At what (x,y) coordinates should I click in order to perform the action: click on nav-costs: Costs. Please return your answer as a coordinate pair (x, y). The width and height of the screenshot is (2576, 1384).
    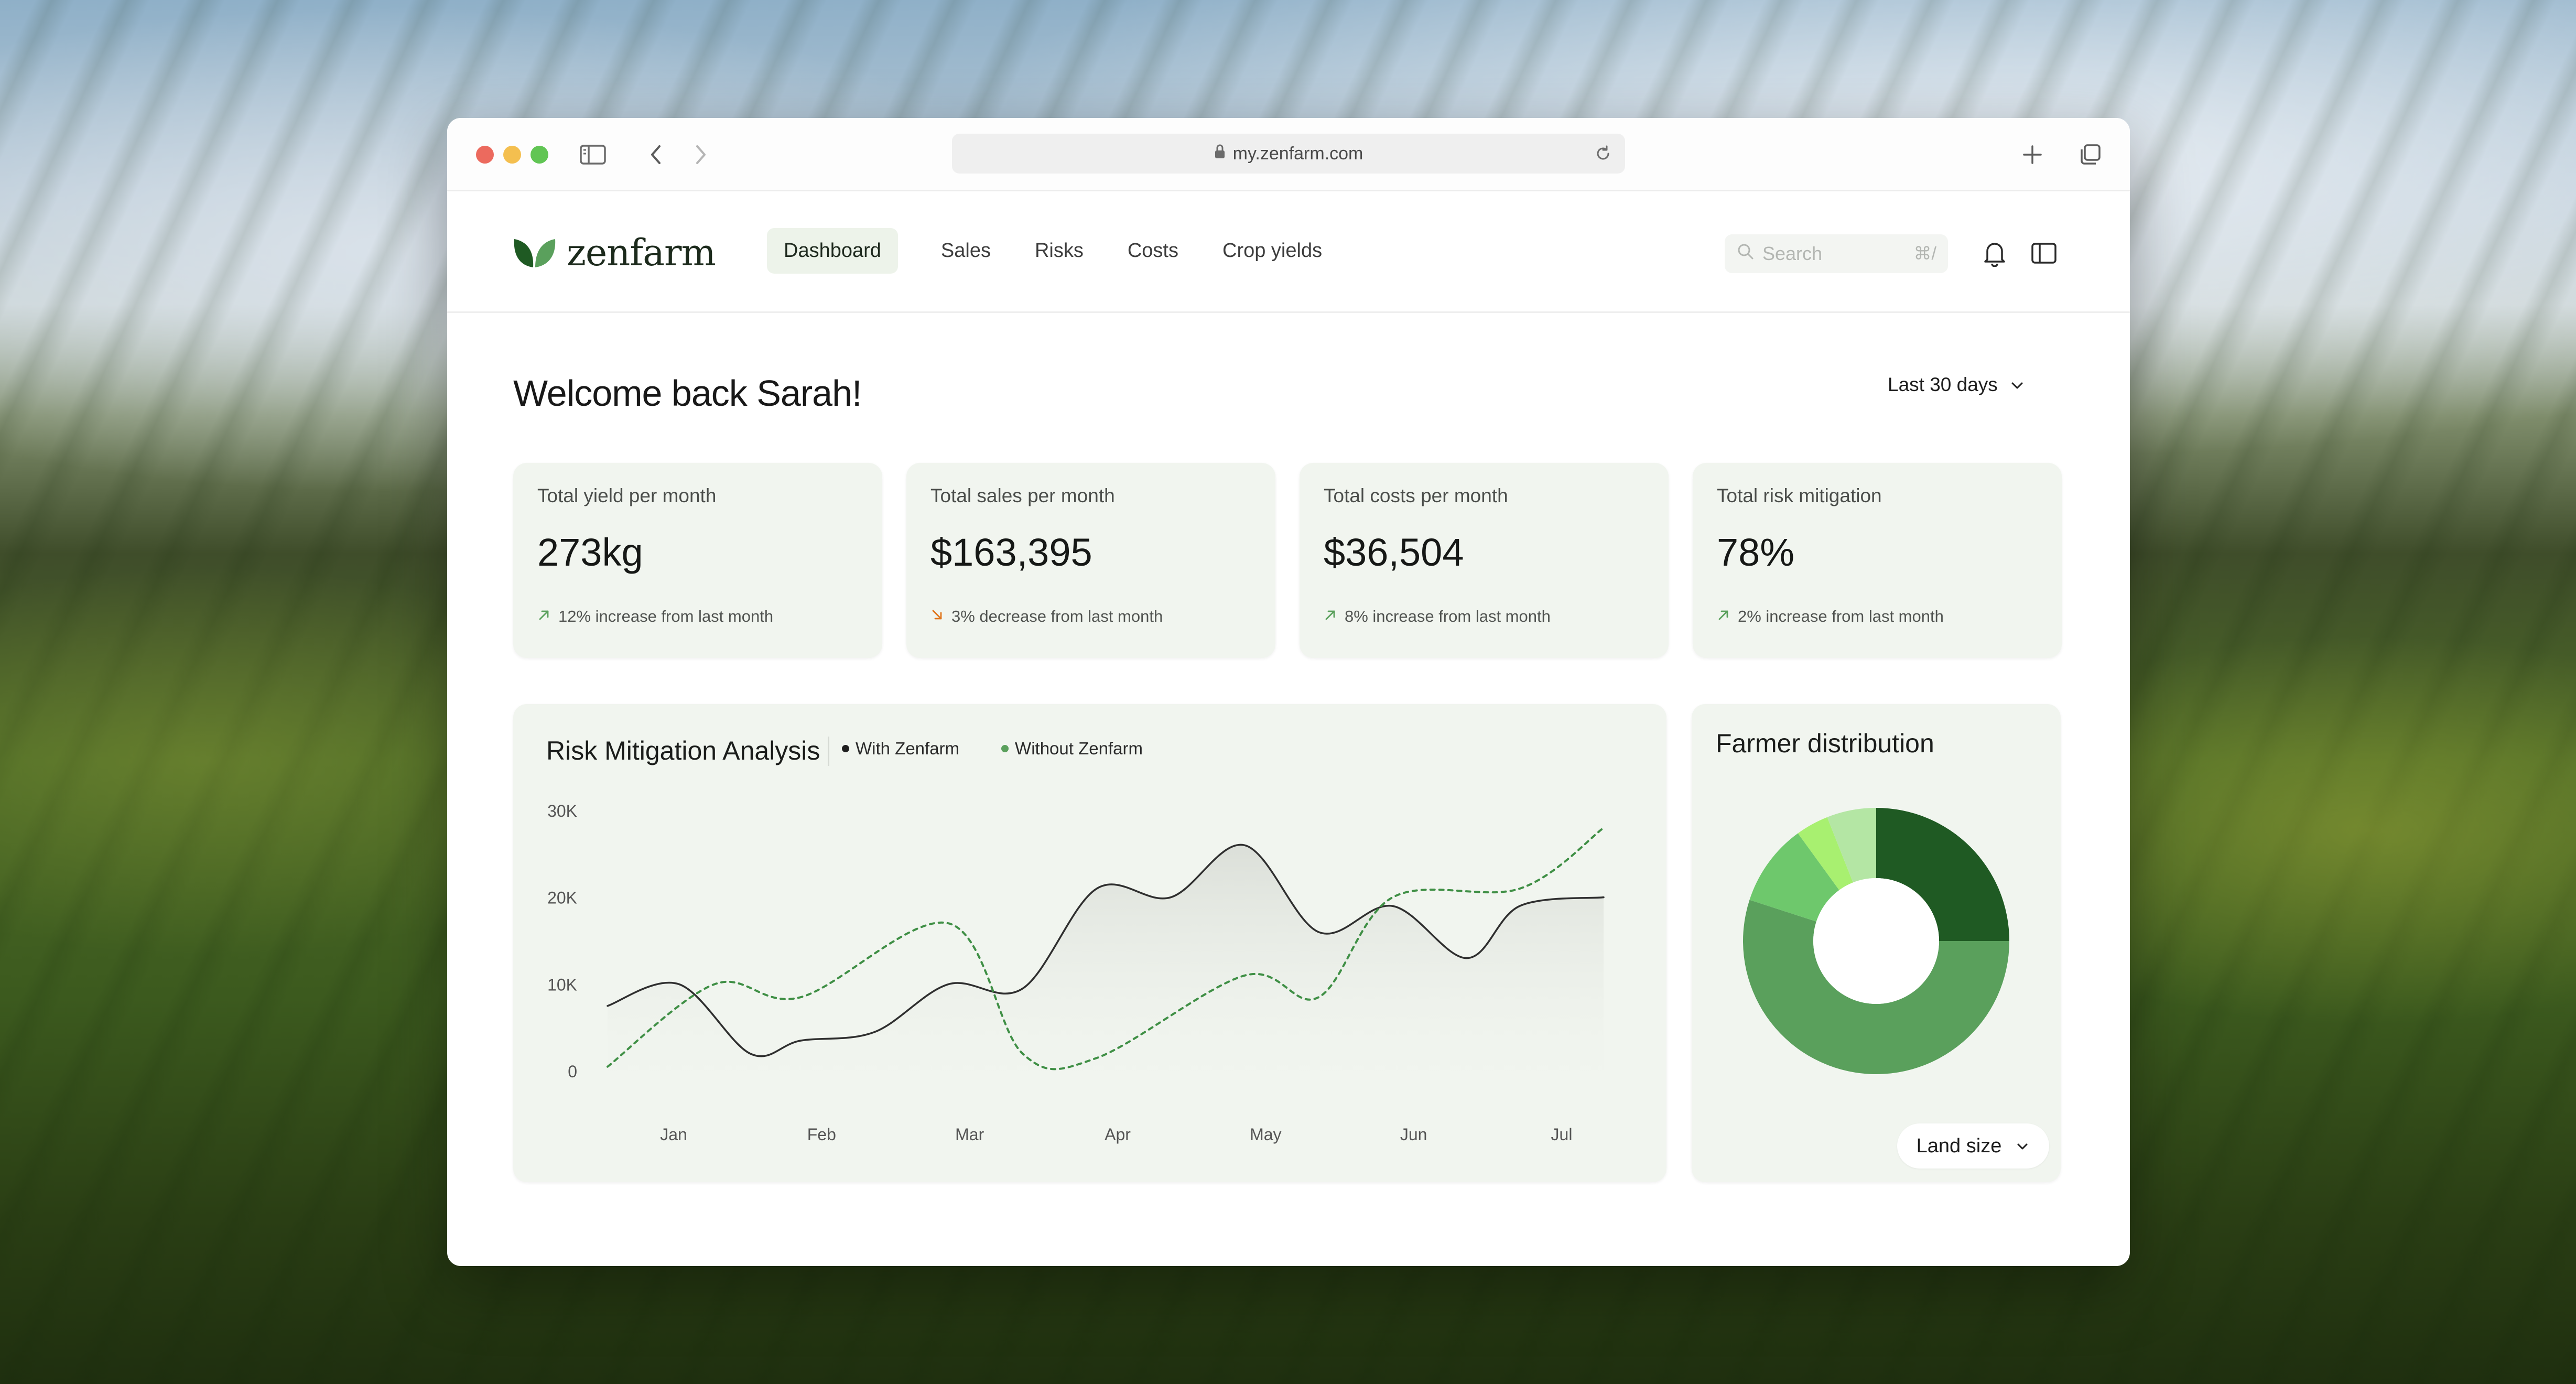
    Looking at the image, I should click on (1153, 251).